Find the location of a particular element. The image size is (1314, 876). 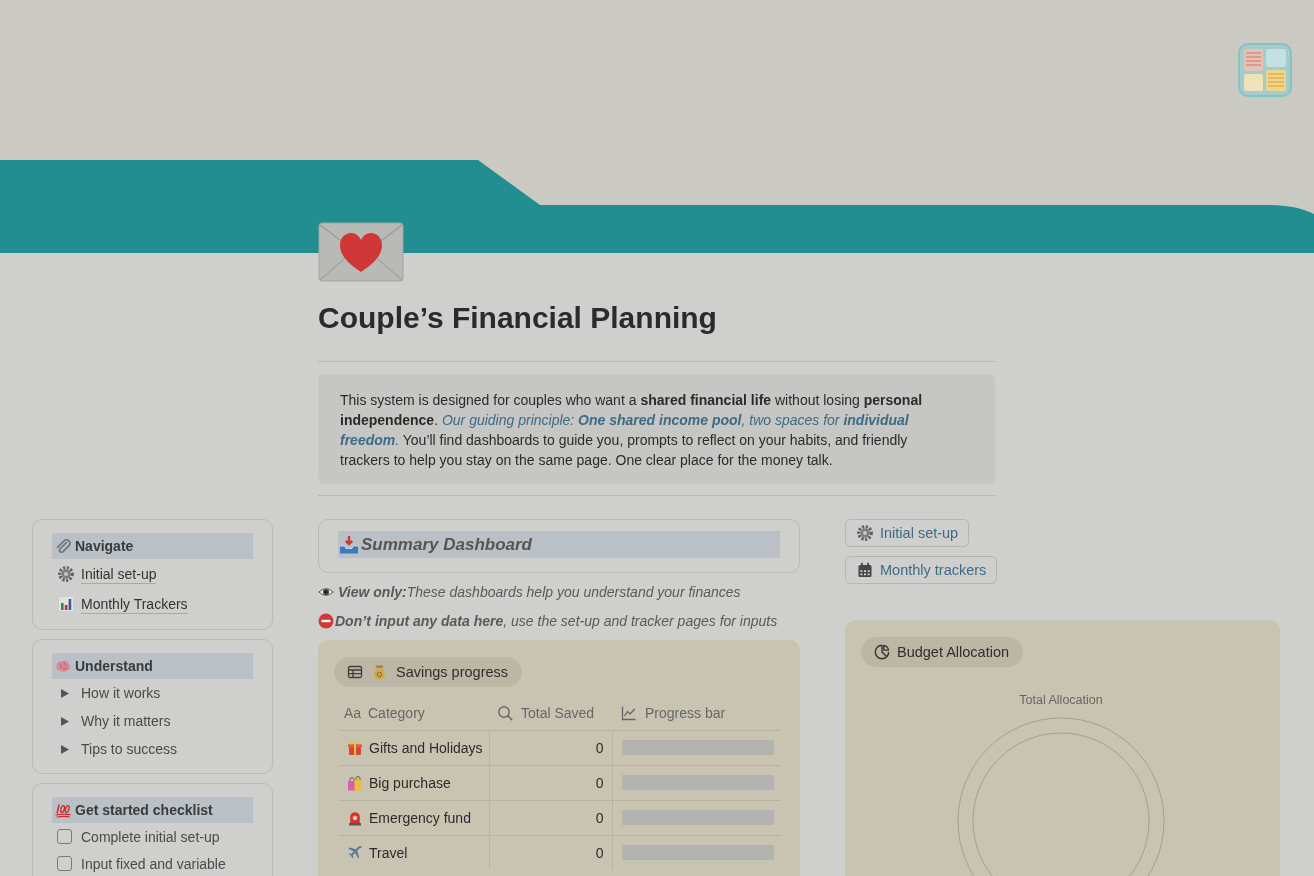

section-heading: Get started checklist is located at coordinates (144, 810).